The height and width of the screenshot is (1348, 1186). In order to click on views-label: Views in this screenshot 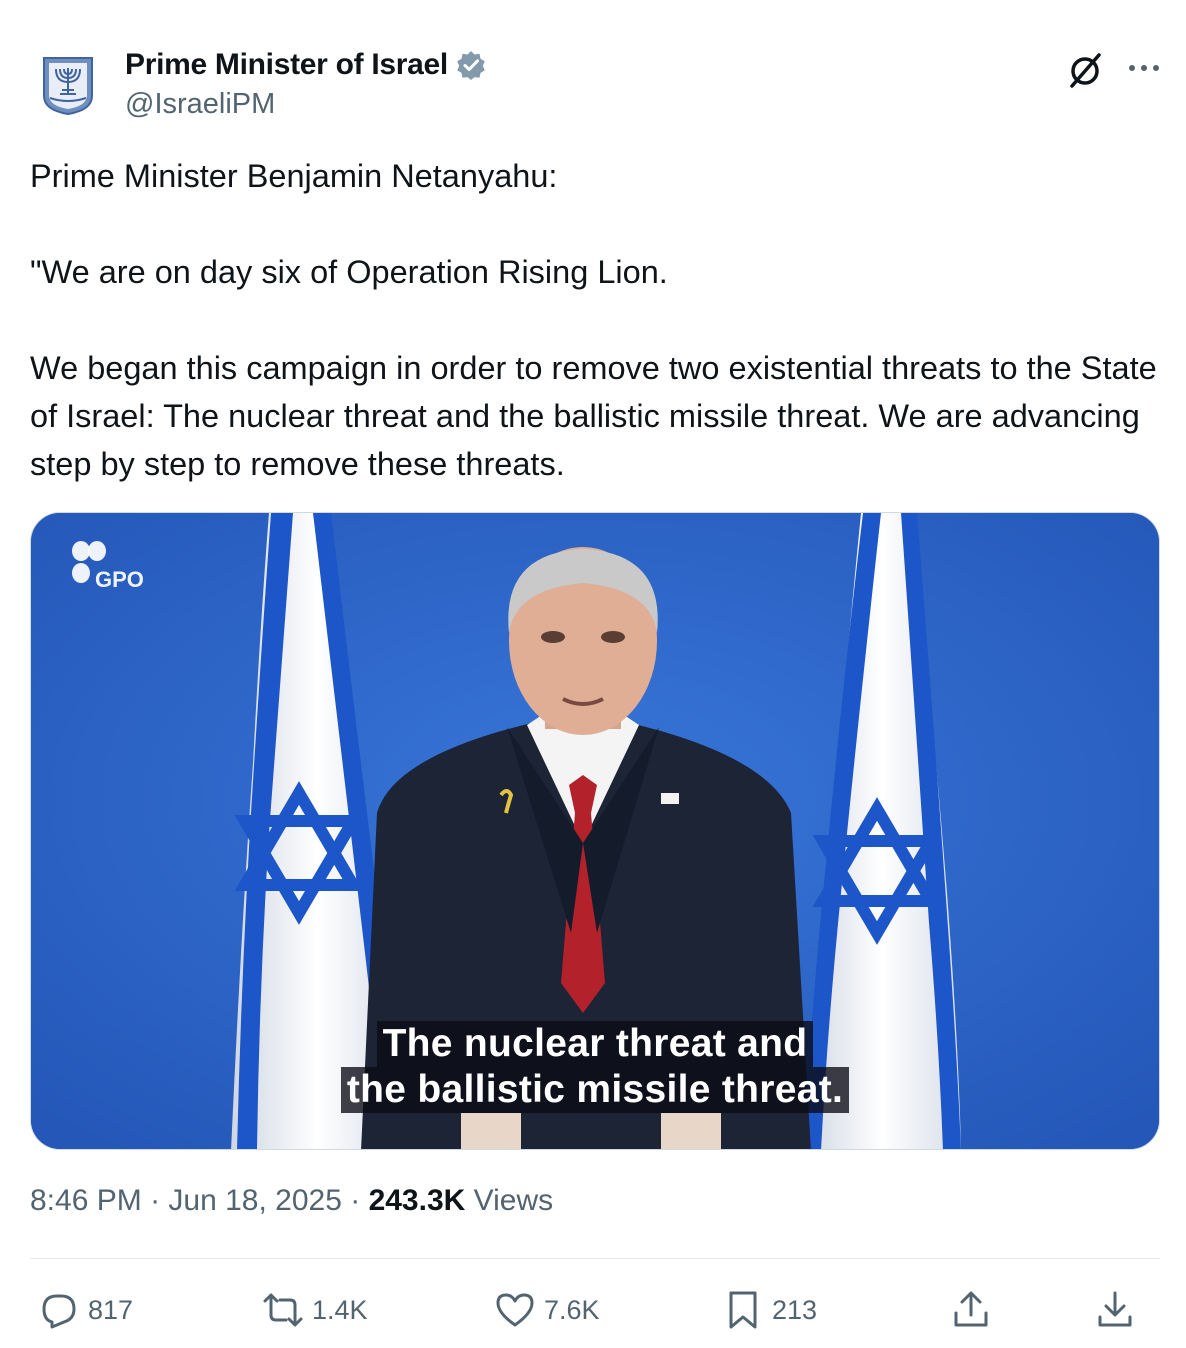, I will do `click(509, 1200)`.